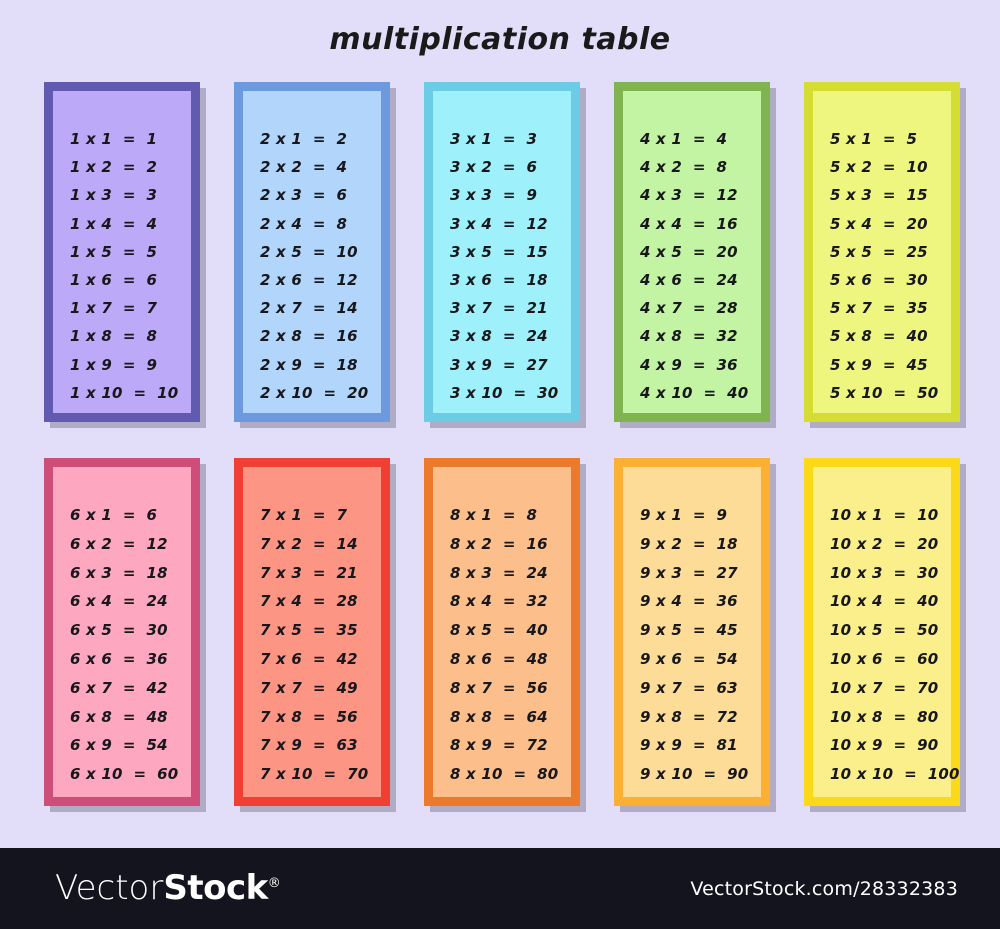 Image resolution: width=1000 pixels, height=929 pixels. I want to click on equation-line: 5 x 1 = 5, so click(874, 139).